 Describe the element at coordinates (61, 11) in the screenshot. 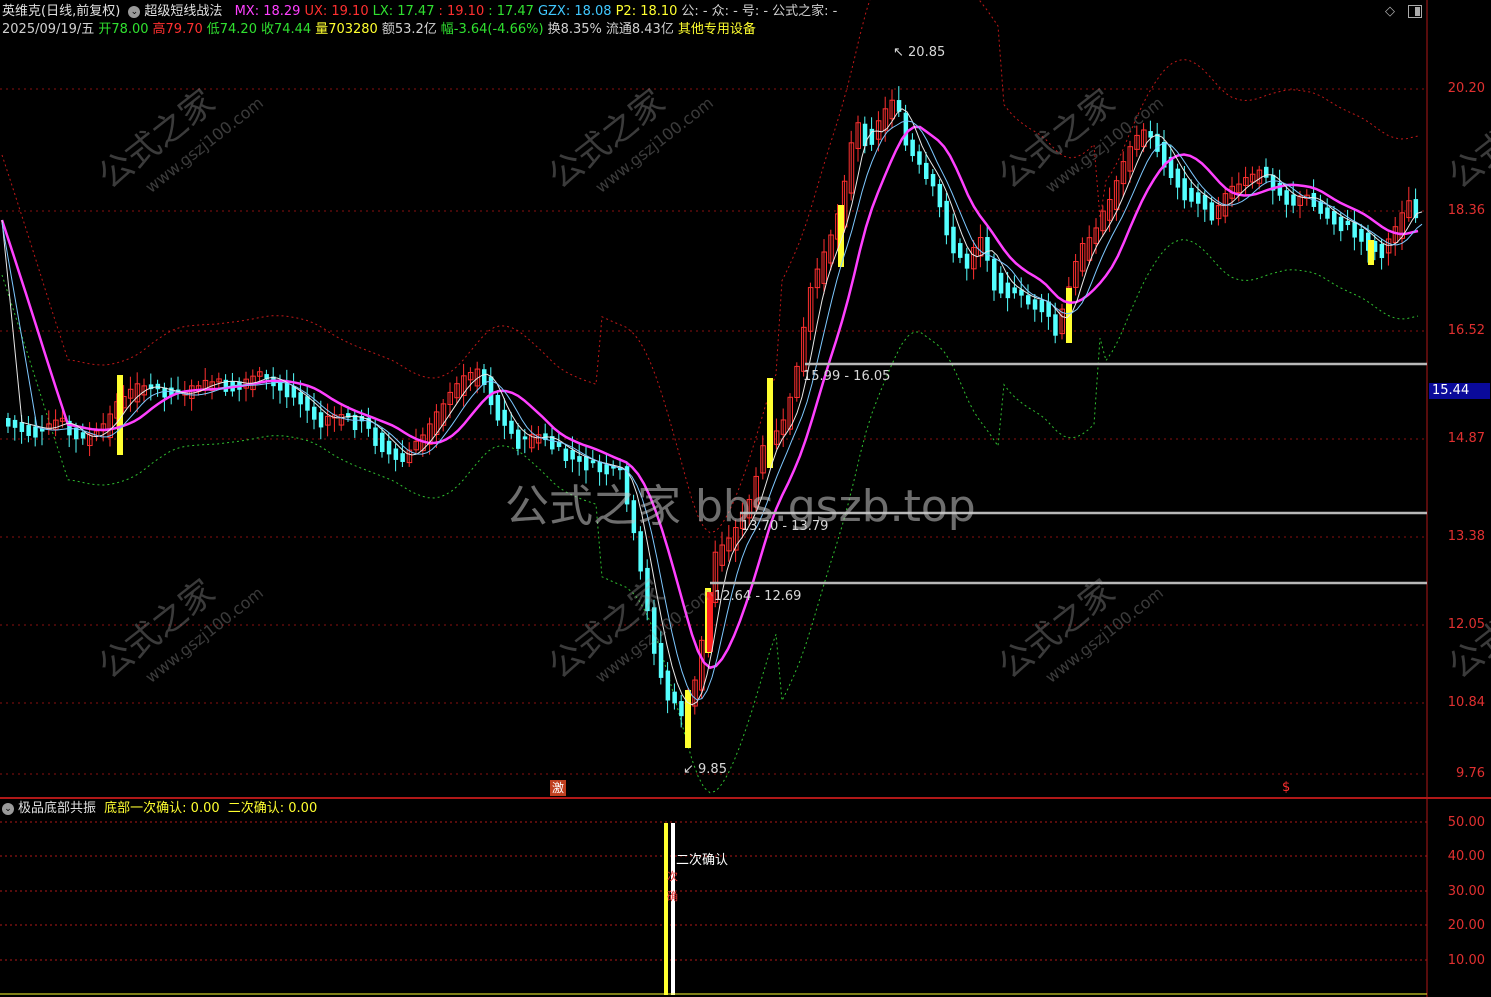

I see `stock-name: 英维克(日线,前复权)` at that location.